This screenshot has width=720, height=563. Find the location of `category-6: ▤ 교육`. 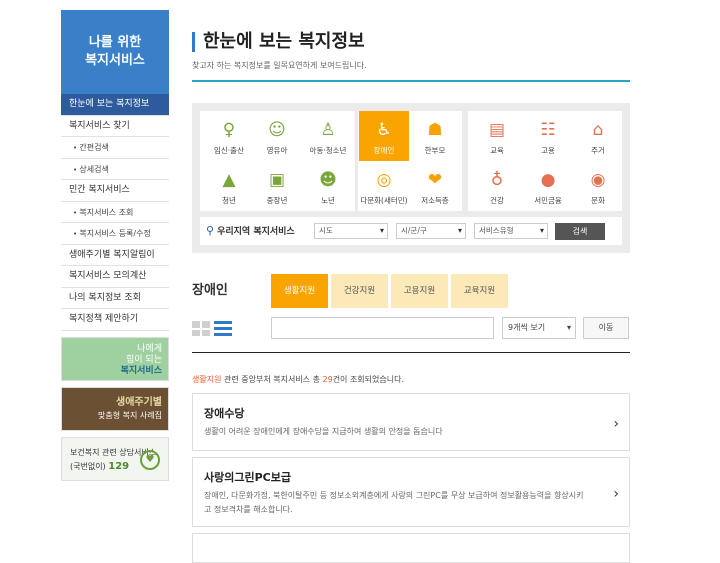

category-6: ▤ 교육 is located at coordinates (497, 136).